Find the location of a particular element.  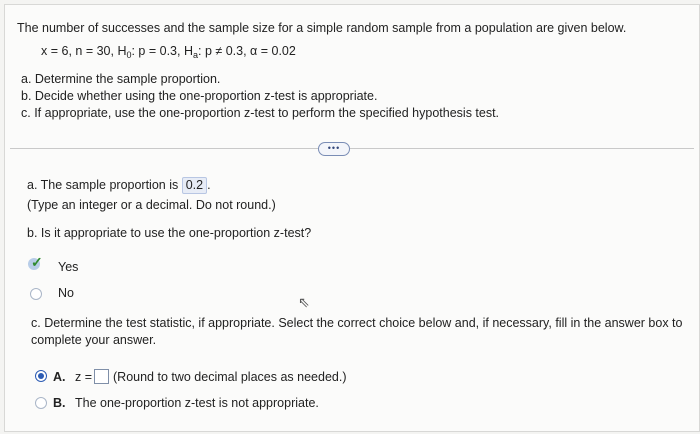

option-no: No is located at coordinates (66, 293).